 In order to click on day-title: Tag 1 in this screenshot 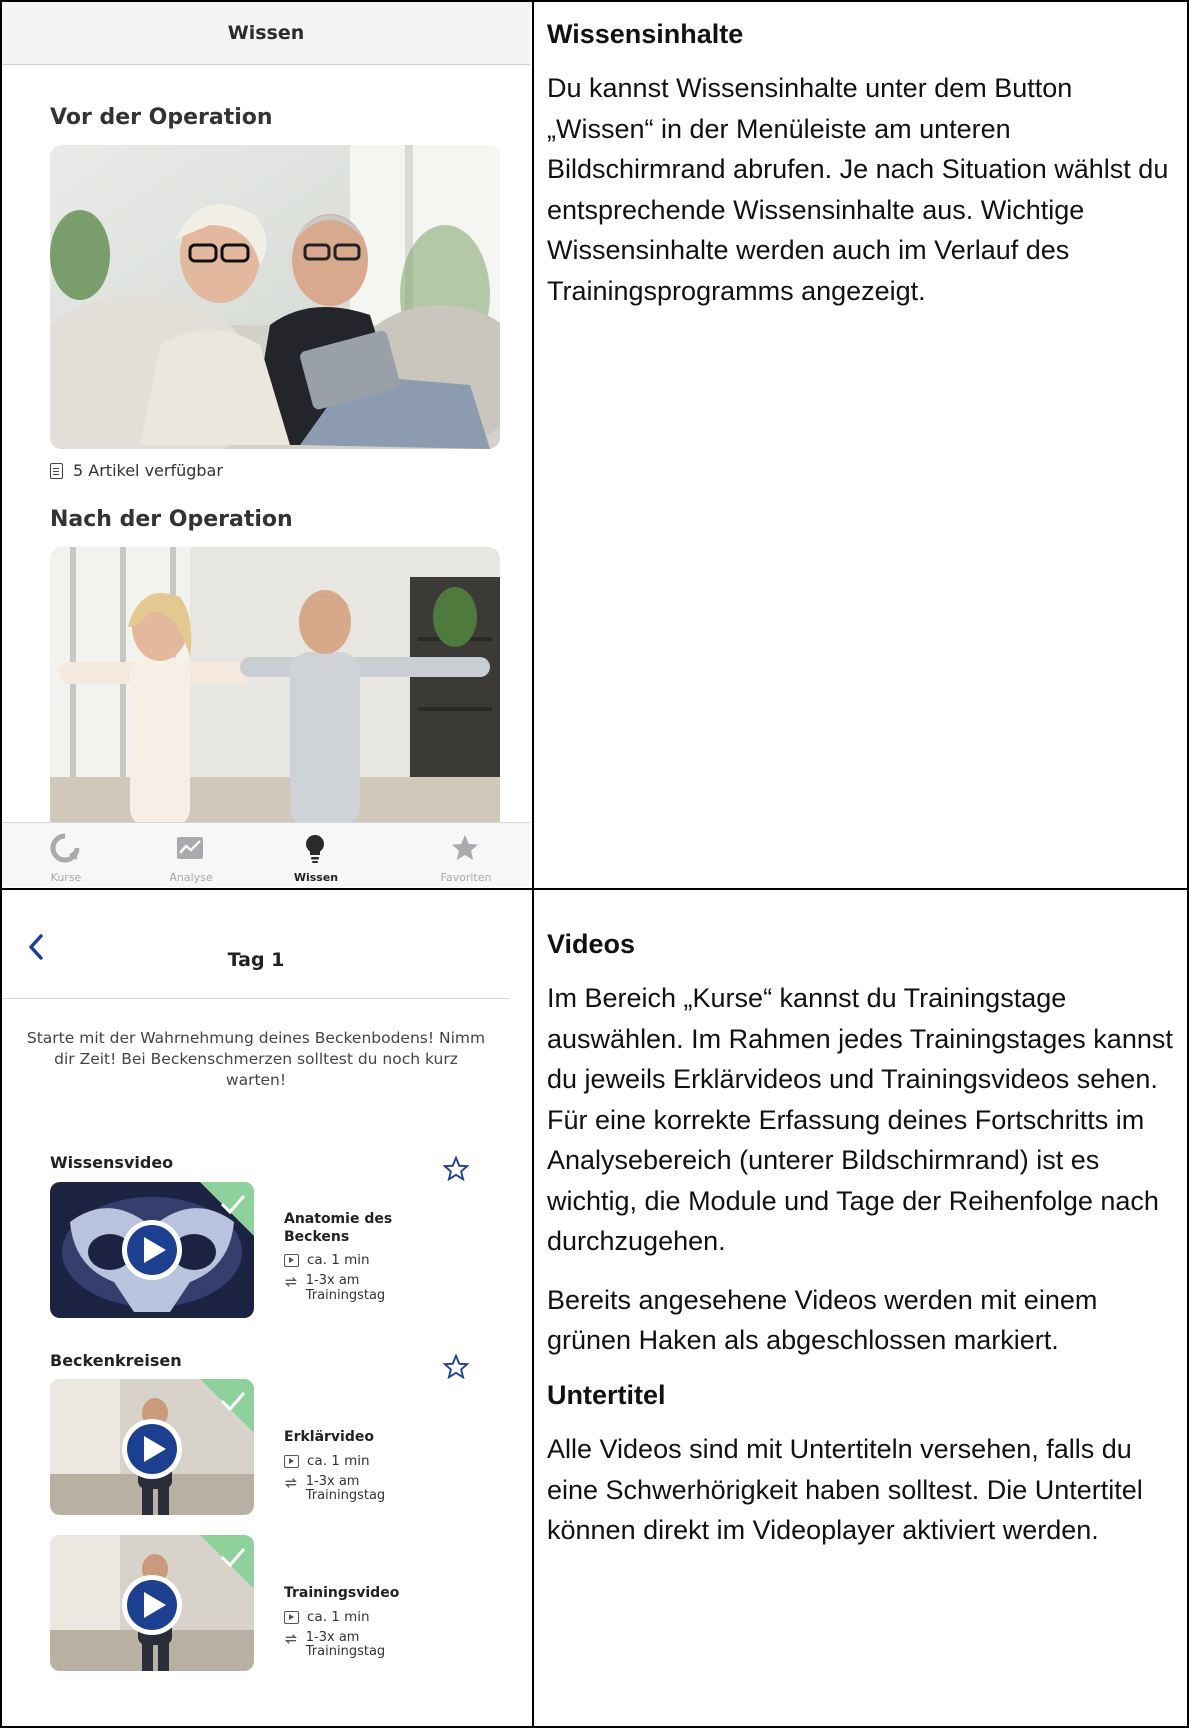, I will do `click(256, 960)`.